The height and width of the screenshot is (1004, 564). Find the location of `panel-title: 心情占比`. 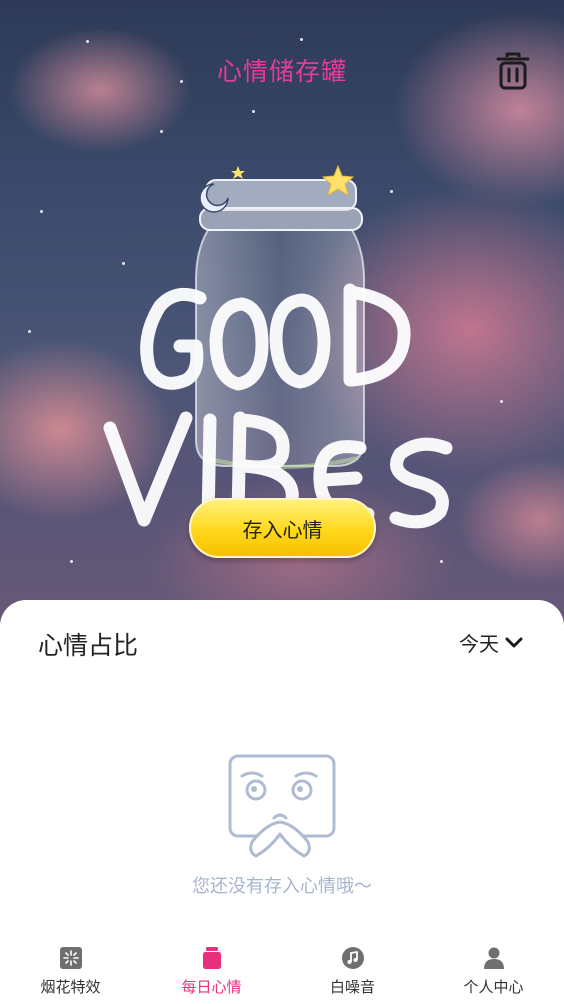

panel-title: 心情占比 is located at coordinates (88, 645).